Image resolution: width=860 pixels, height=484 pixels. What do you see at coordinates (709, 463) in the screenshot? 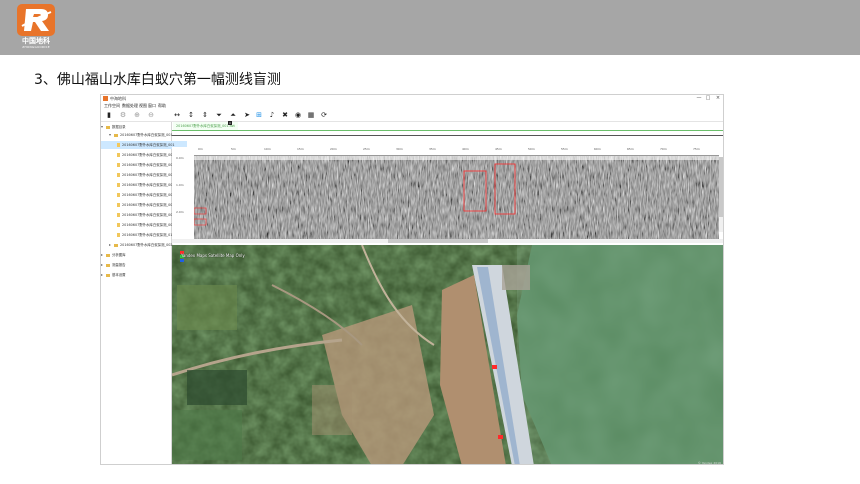
I see `map-copyright: © Yandex 2016` at bounding box center [709, 463].